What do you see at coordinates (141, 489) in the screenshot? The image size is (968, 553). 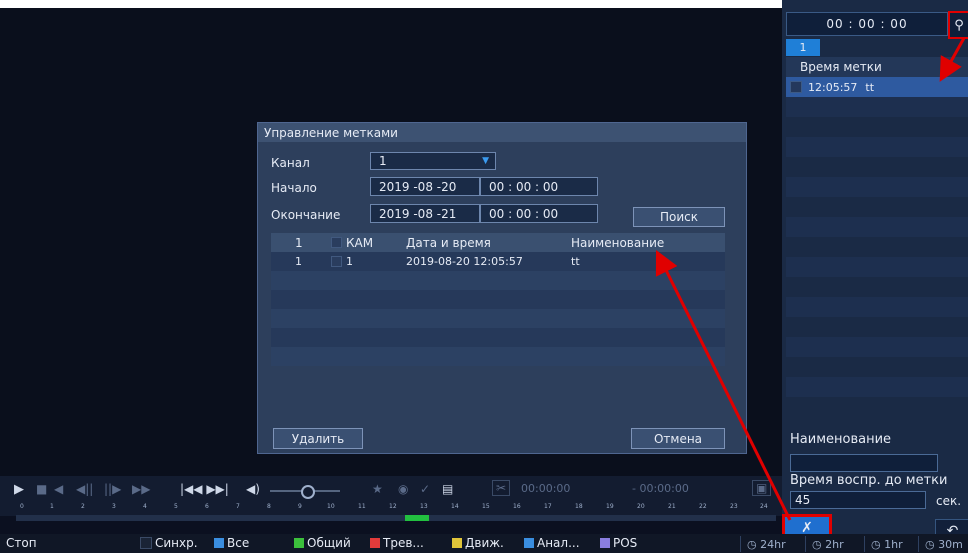 I see `slow-forward-icon: ▶▶` at bounding box center [141, 489].